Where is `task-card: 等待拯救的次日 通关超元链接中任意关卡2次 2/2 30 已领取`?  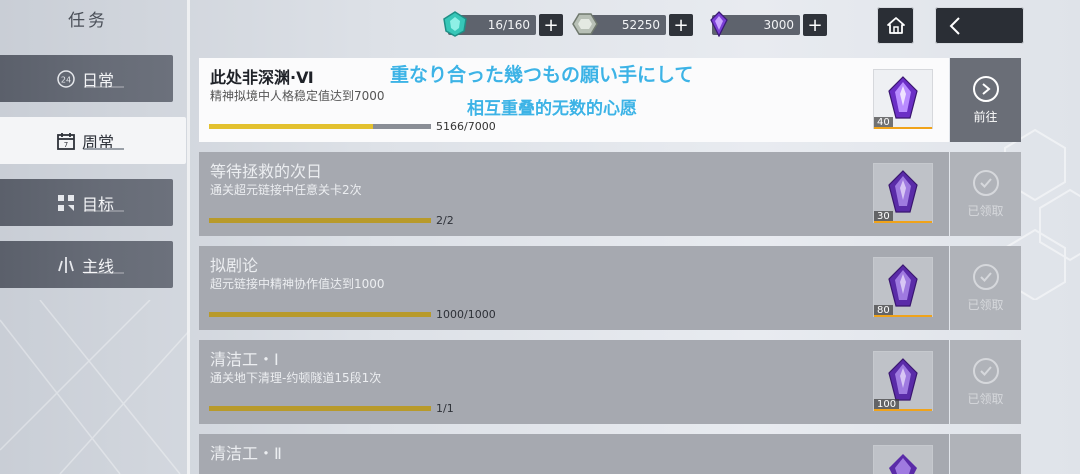 task-card: 等待拯救的次日 通关超元链接中任意关卡2次 2/2 30 已领取 is located at coordinates (610, 194).